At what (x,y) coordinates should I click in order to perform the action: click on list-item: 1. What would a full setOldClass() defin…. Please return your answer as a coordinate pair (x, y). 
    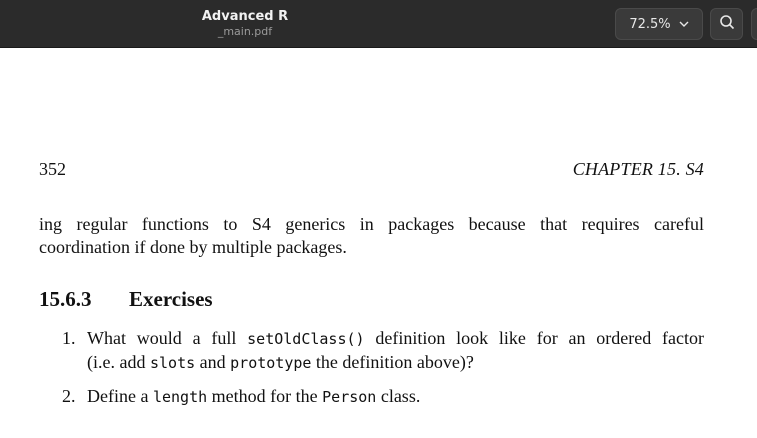
    Looking at the image, I should click on (383, 351).